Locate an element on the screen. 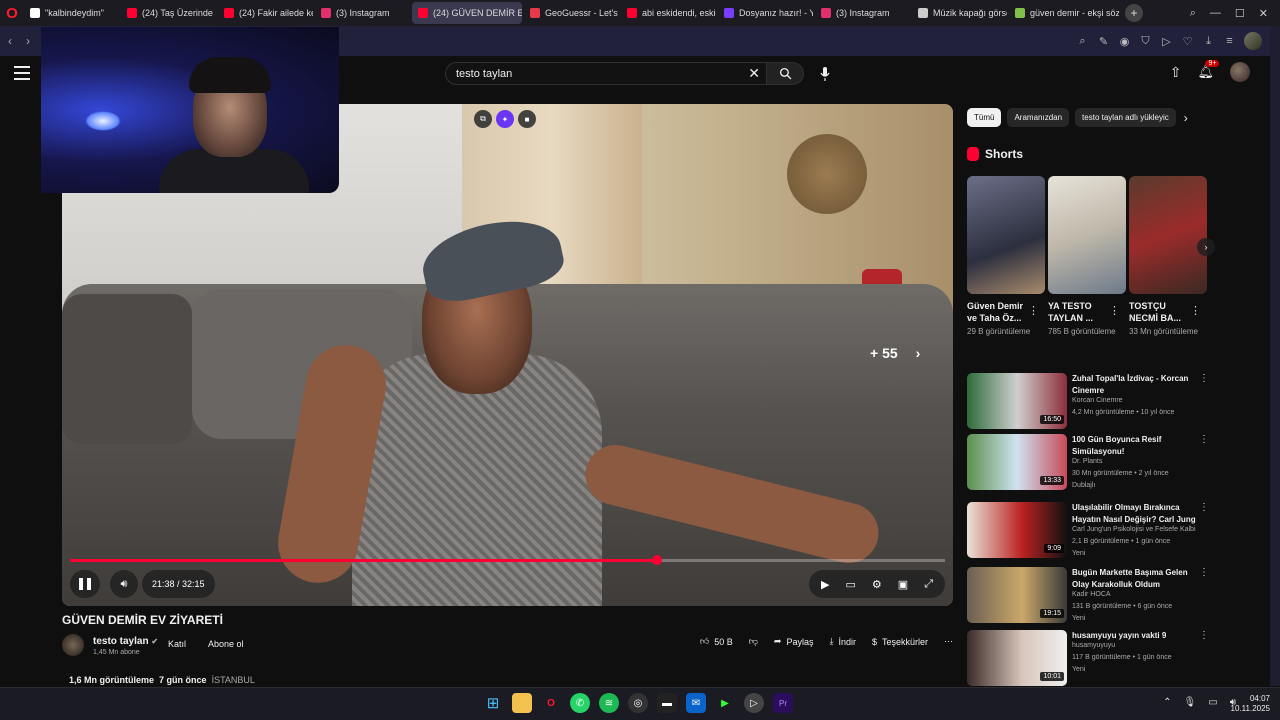 This screenshot has width=1280, height=720. clear-search-icon: ✕ is located at coordinates (754, 73).